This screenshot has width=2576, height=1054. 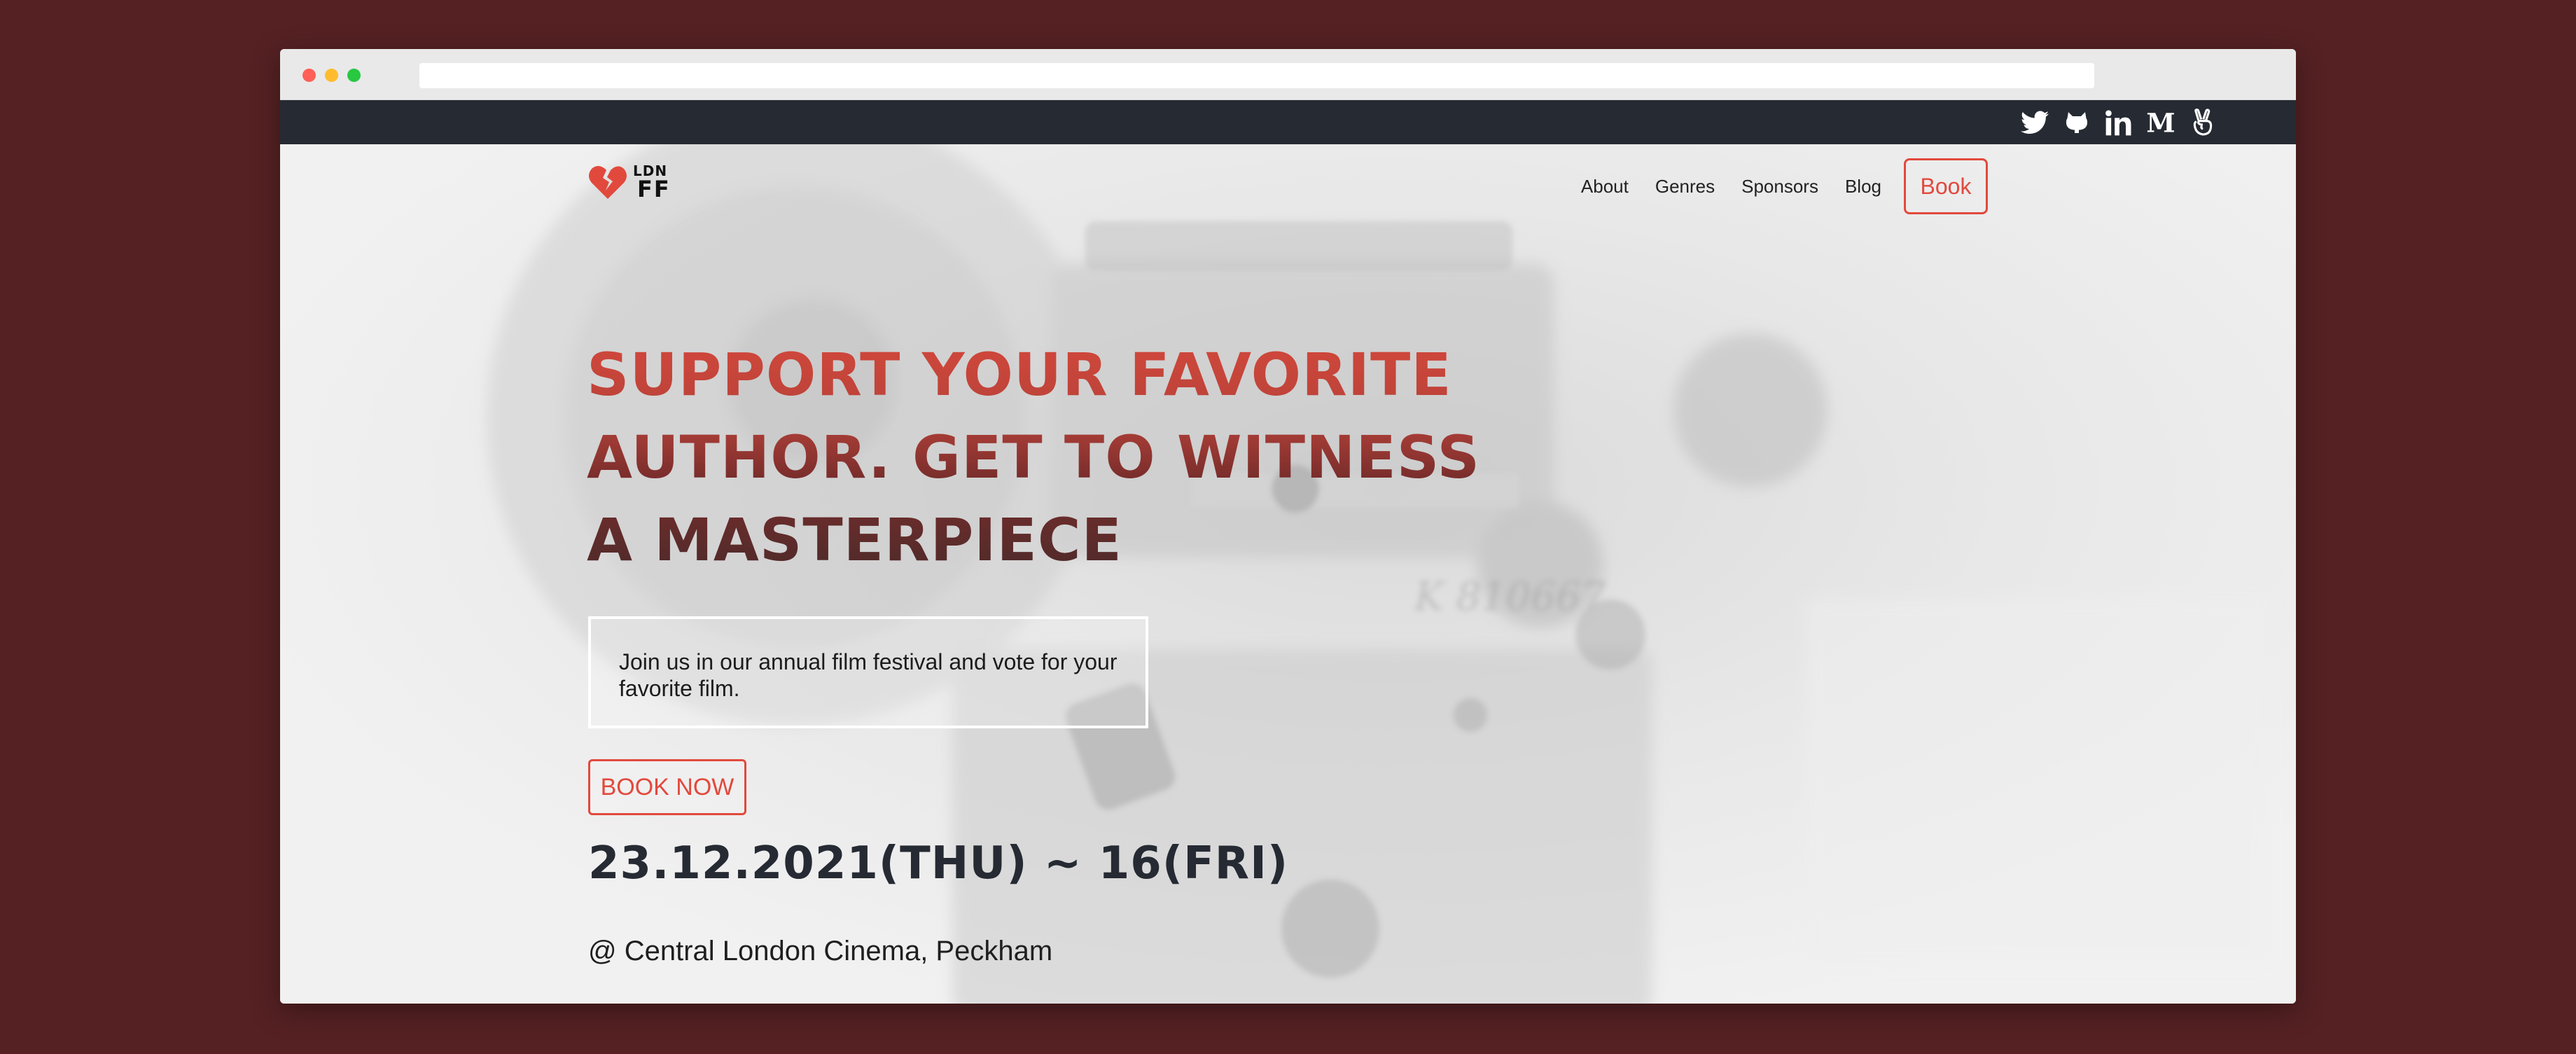 I want to click on medium-icon: M, so click(x=2161, y=122).